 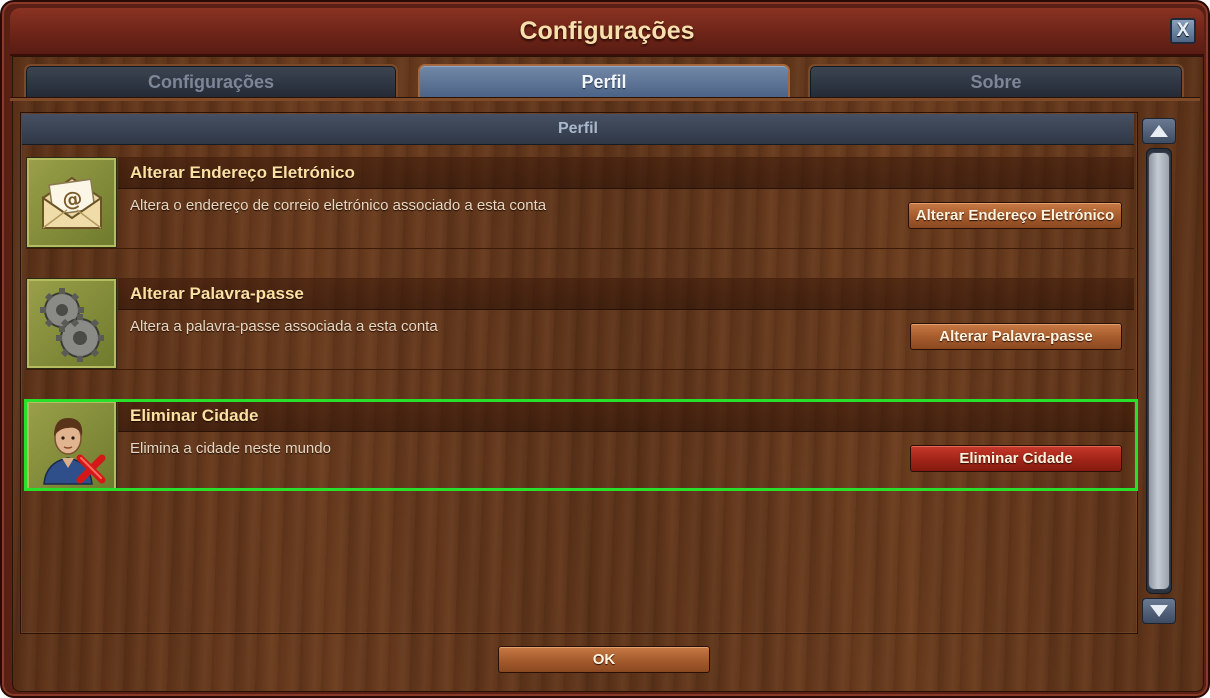 I want to click on change-password-button: Alterar Palavra-passe, so click(x=1016, y=336).